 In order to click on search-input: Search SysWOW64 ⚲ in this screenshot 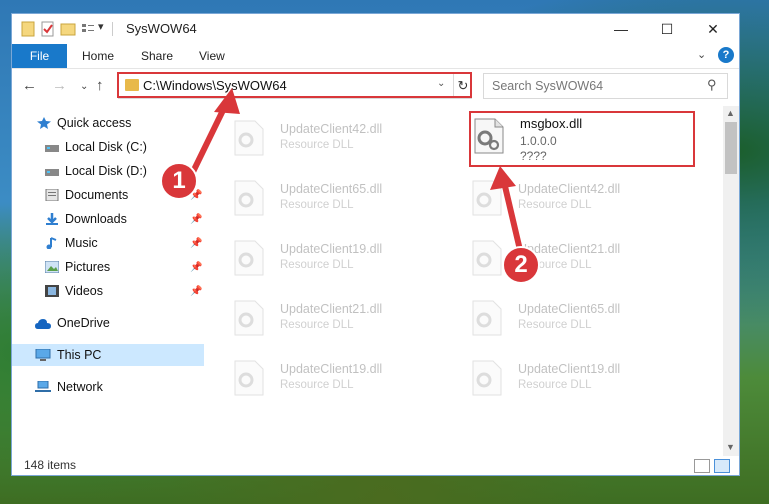, I will do `click(605, 86)`.